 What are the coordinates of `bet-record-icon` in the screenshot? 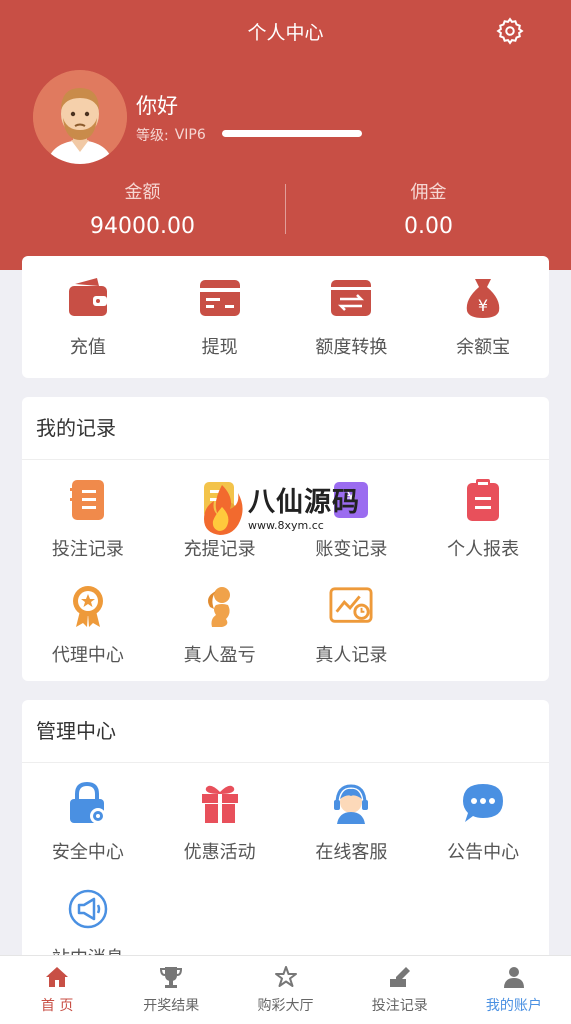 It's located at (88, 500).